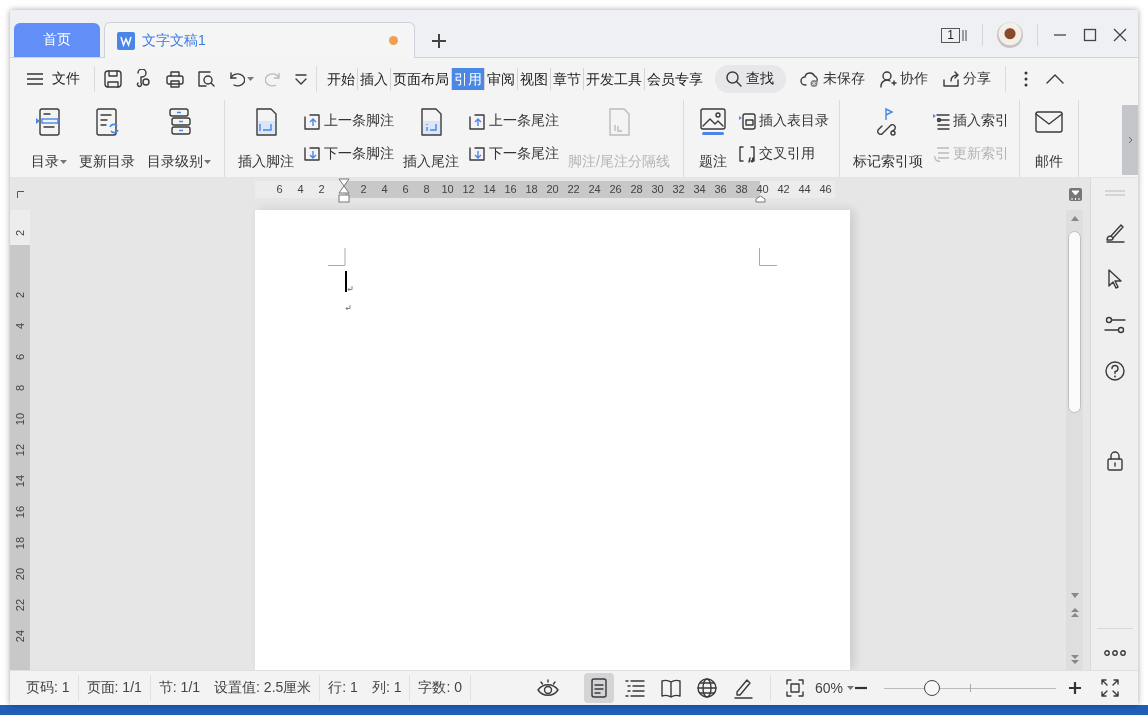 This screenshot has height=715, width=1148. I want to click on indent-marker-icon, so click(344, 190).